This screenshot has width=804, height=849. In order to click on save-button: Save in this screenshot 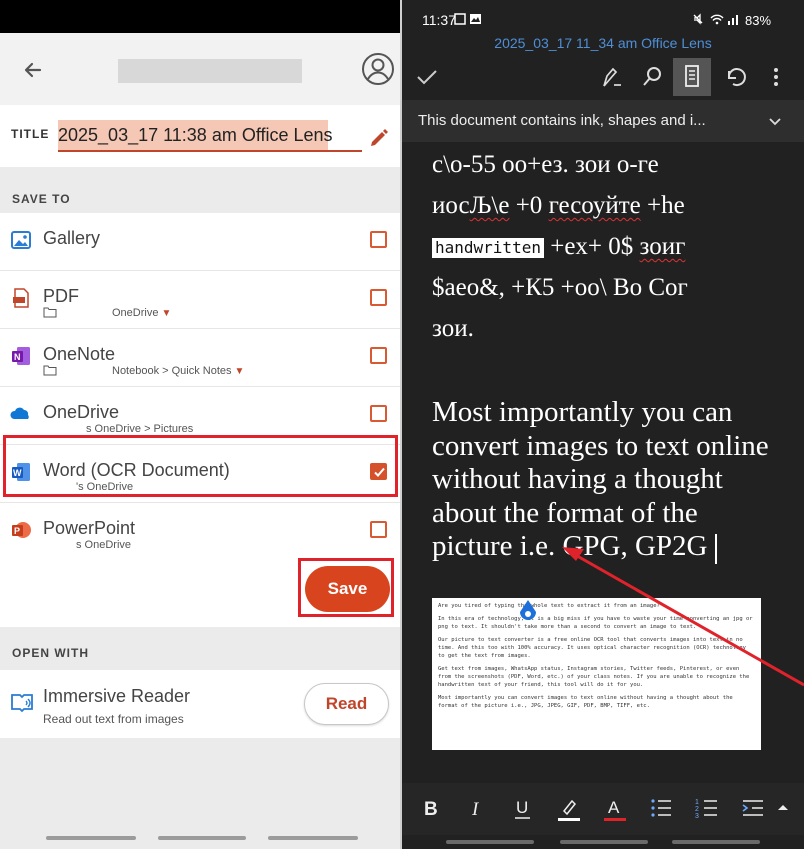, I will do `click(347, 589)`.